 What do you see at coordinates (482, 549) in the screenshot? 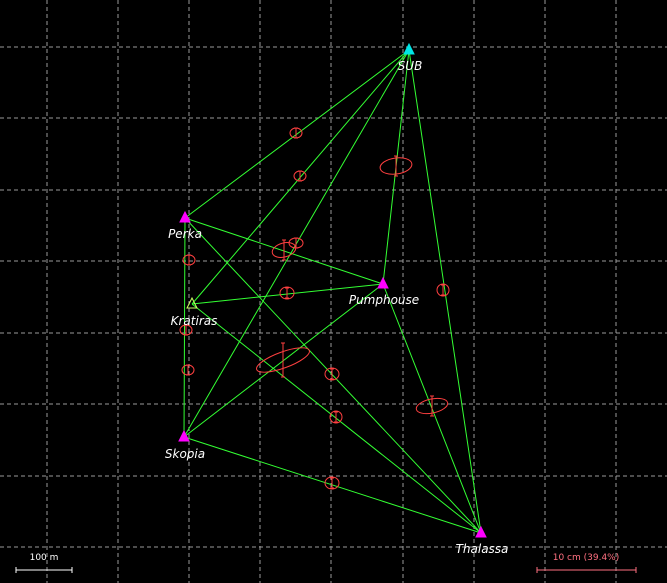
I see `station-label: Thalassa` at bounding box center [482, 549].